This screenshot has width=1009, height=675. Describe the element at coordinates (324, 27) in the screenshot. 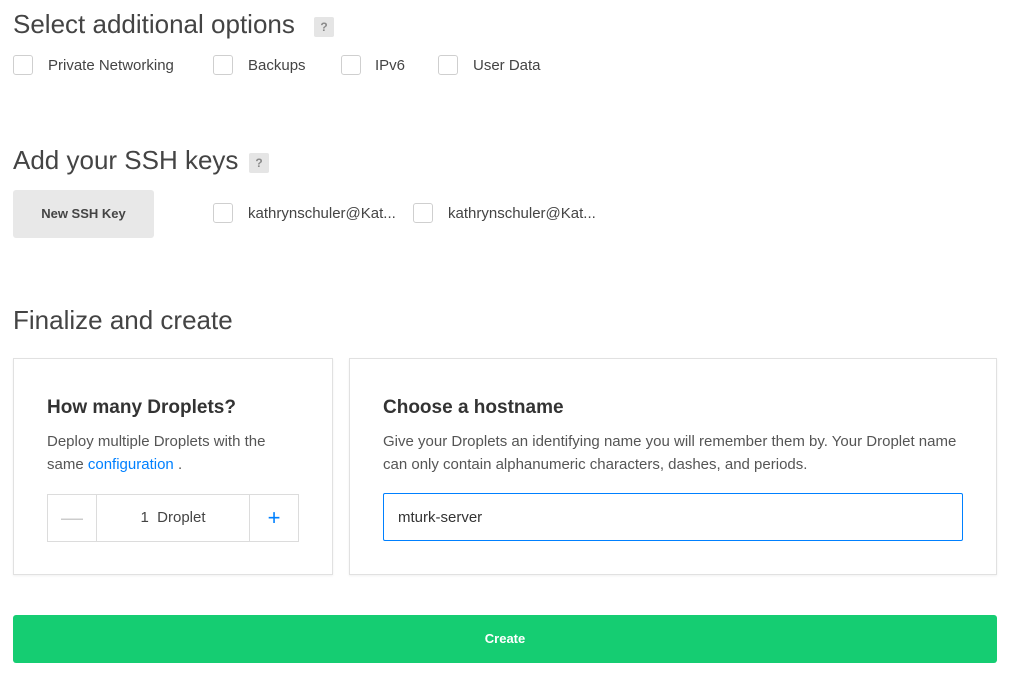

I see `options-help-icon: ?` at that location.